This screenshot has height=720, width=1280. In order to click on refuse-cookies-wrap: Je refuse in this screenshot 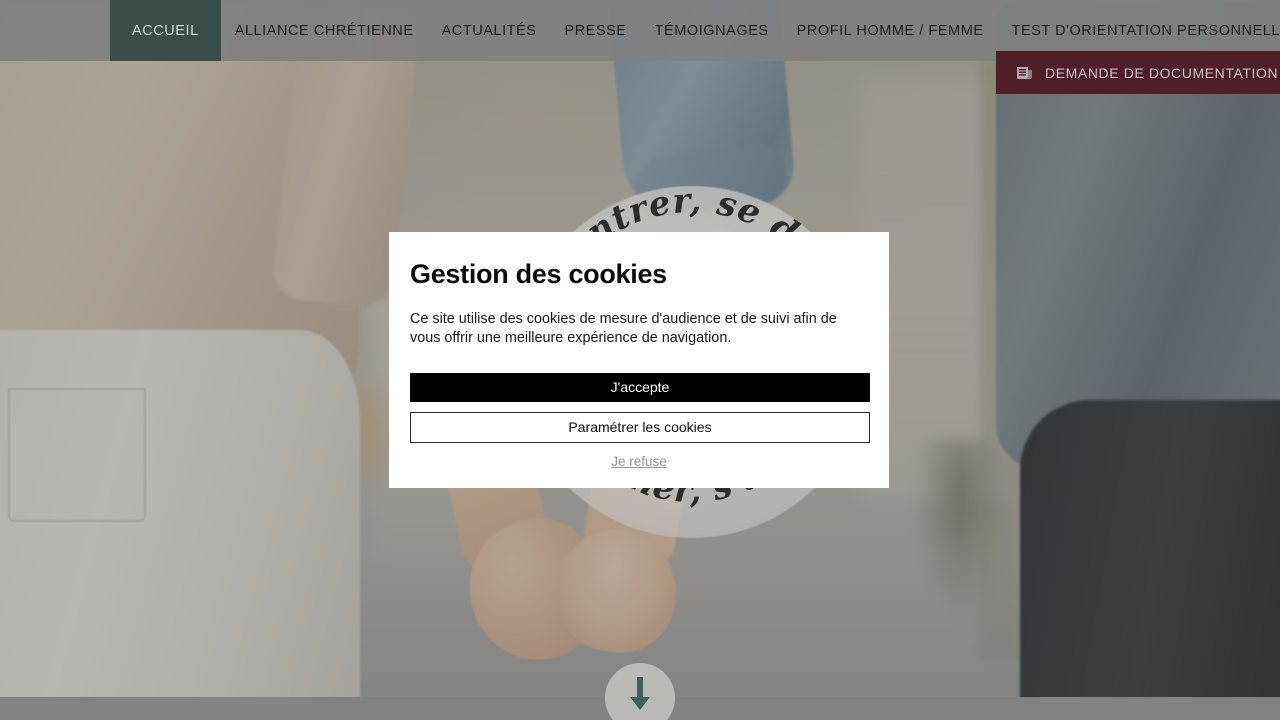, I will do `click(639, 462)`.